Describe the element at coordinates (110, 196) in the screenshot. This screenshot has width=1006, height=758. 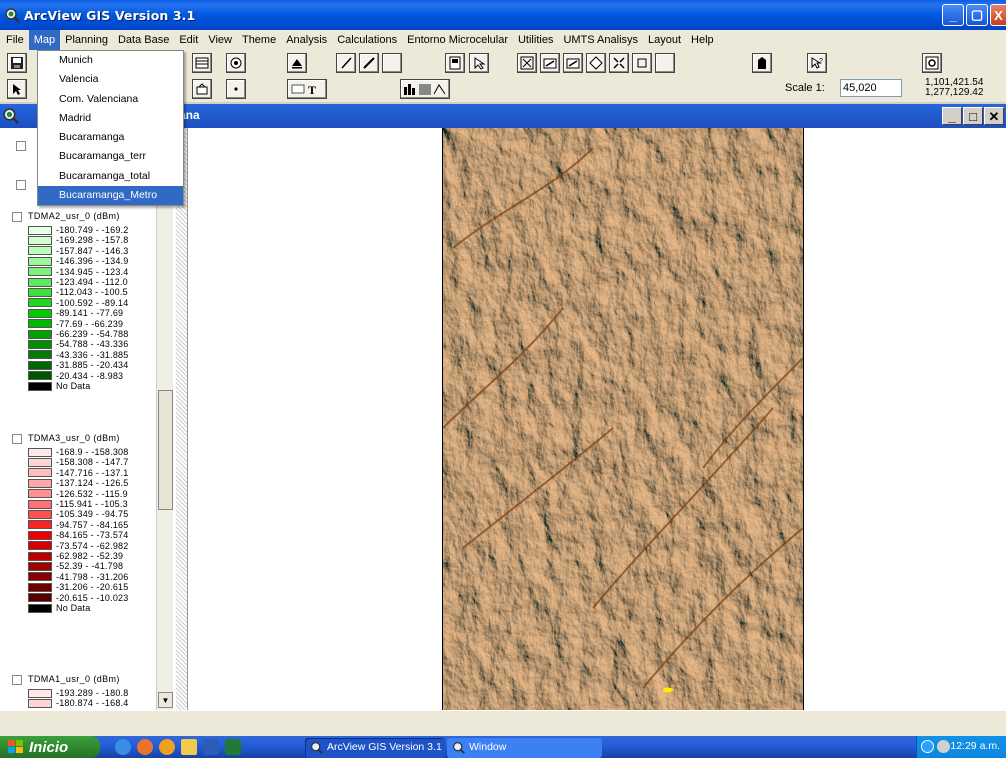
I see `map-menu-item: Bucaramanga_Metro` at that location.